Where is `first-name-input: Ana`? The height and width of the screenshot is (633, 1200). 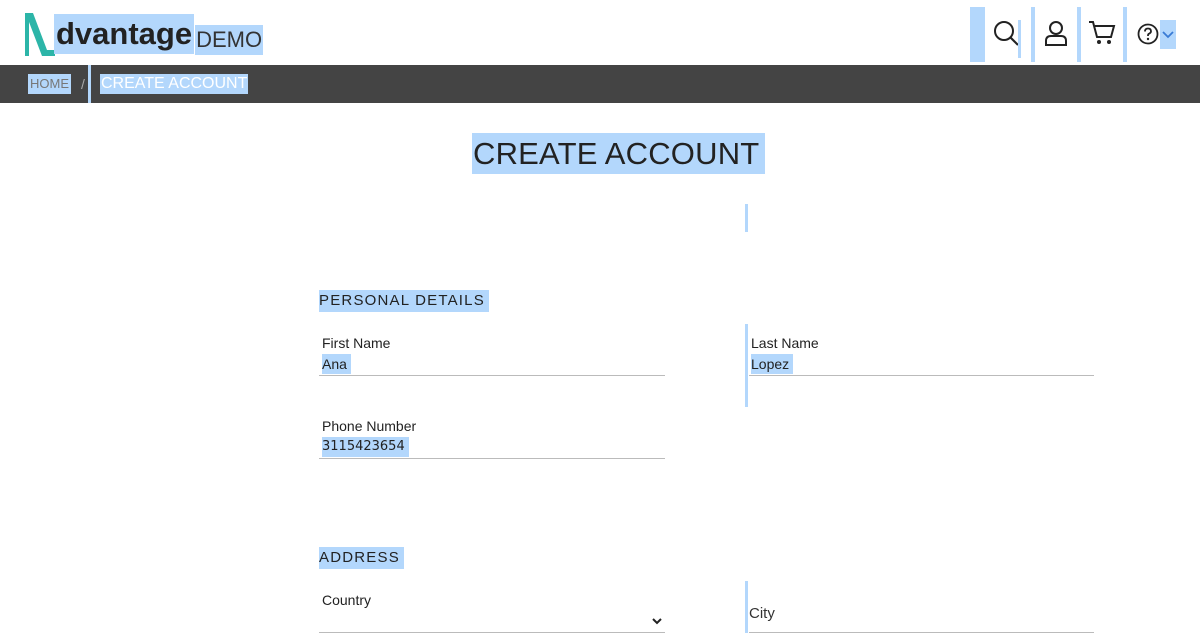 first-name-input: Ana is located at coordinates (336, 364).